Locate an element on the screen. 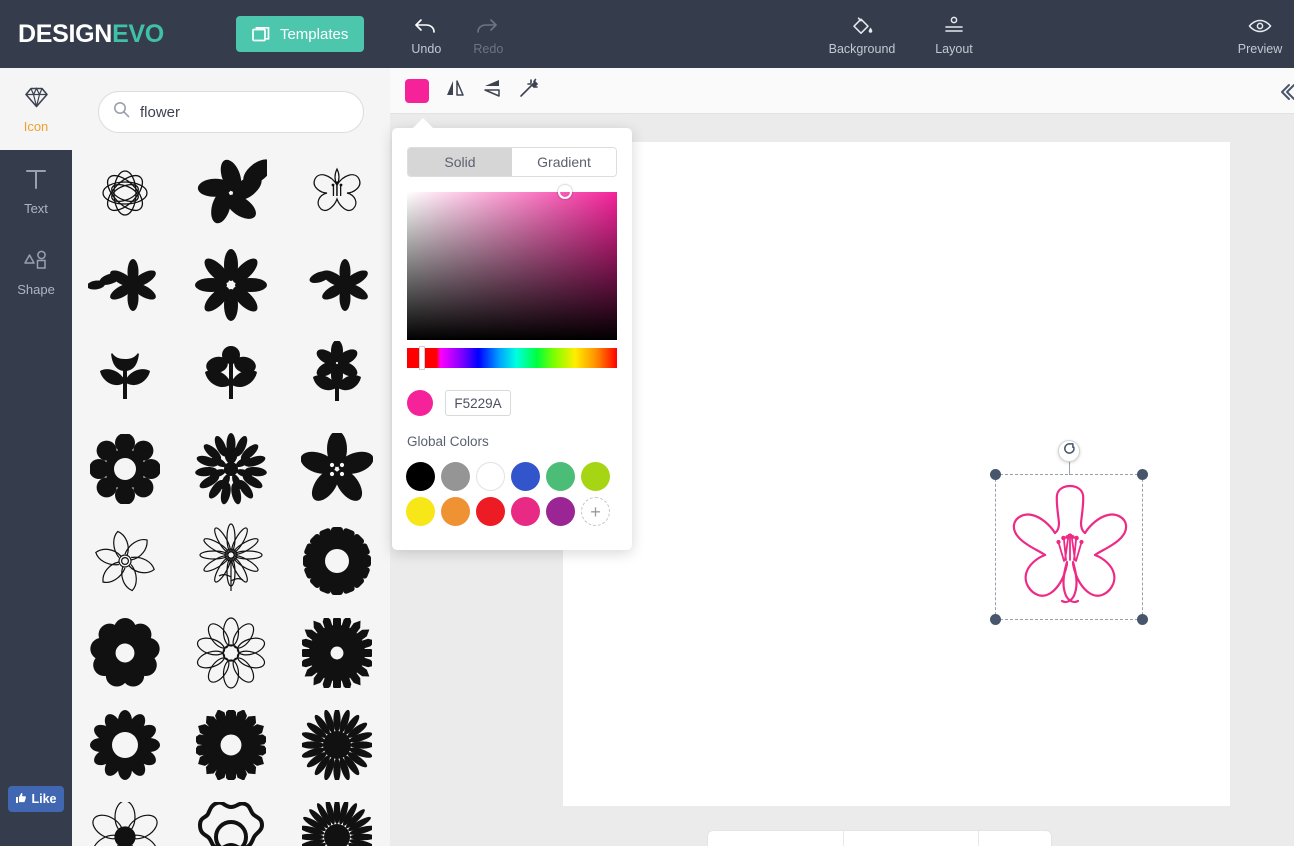  magic-wand-icon is located at coordinates (529, 90).